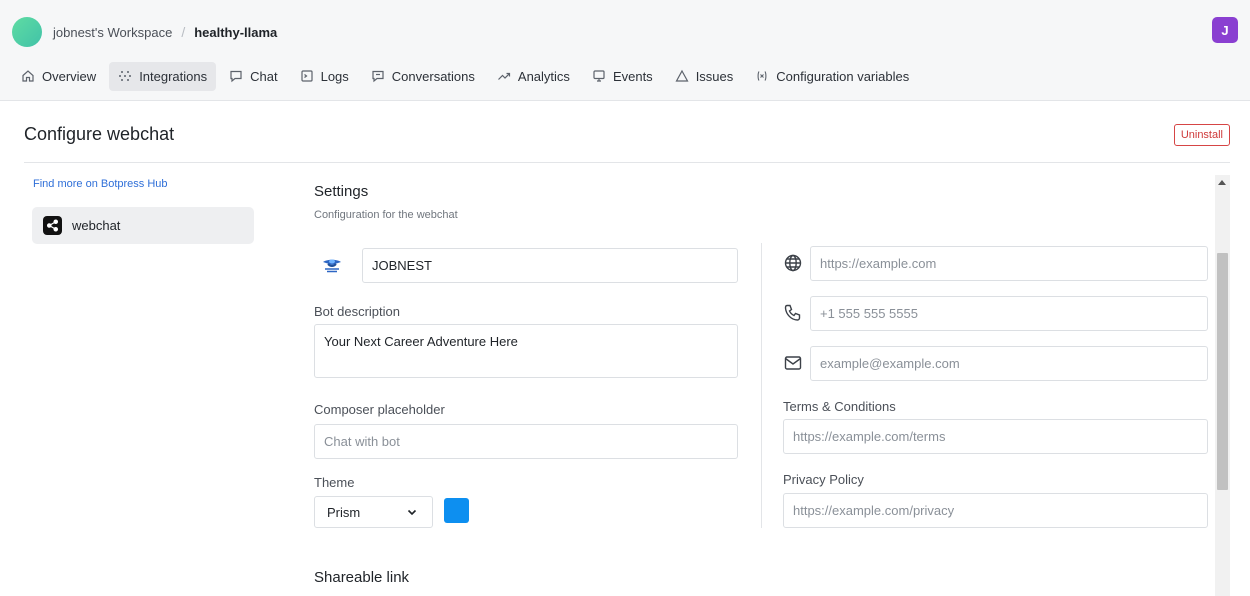 This screenshot has height=596, width=1250. I want to click on tab-analytics: Analytics, so click(533, 76).